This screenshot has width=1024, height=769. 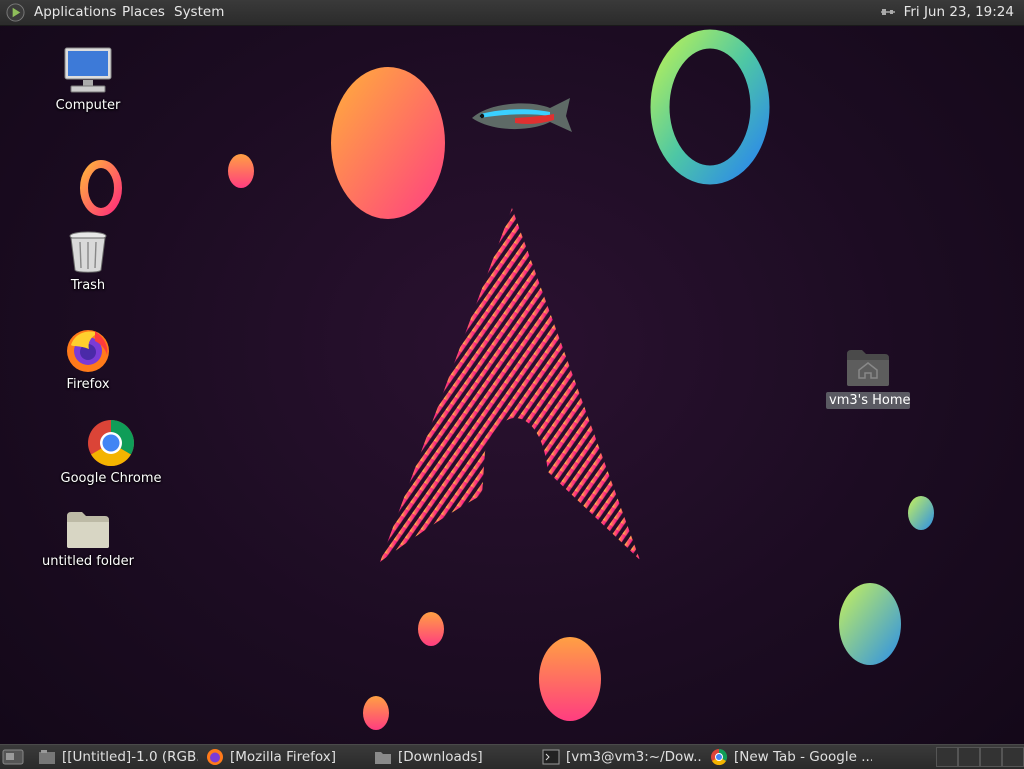 What do you see at coordinates (199, 12) in the screenshot?
I see `system-menu: System` at bounding box center [199, 12].